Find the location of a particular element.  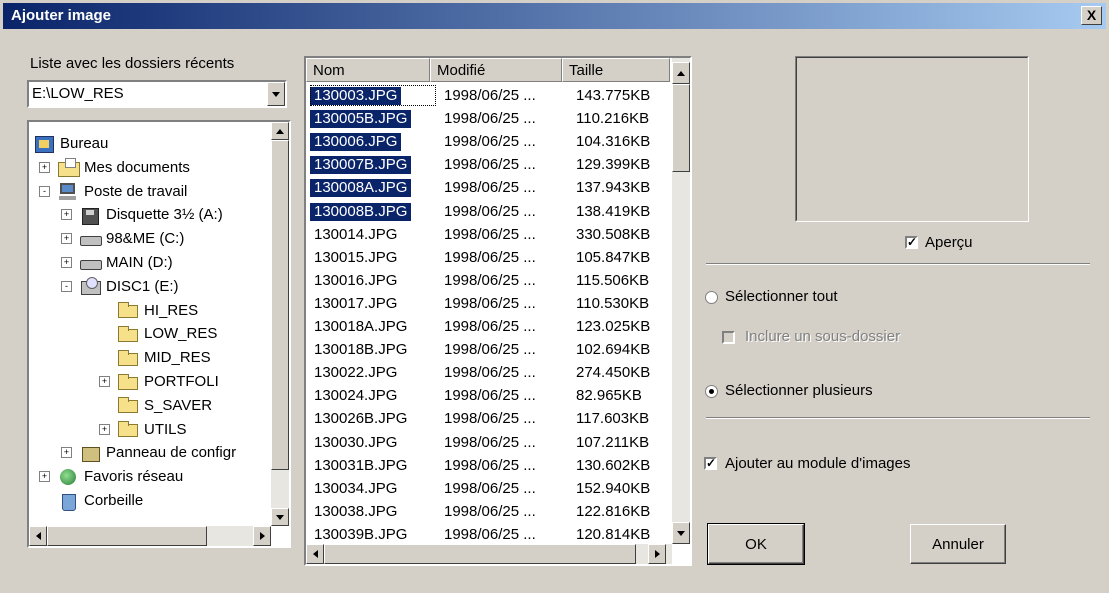

tree-item: PORTFOLI is located at coordinates (168, 381).